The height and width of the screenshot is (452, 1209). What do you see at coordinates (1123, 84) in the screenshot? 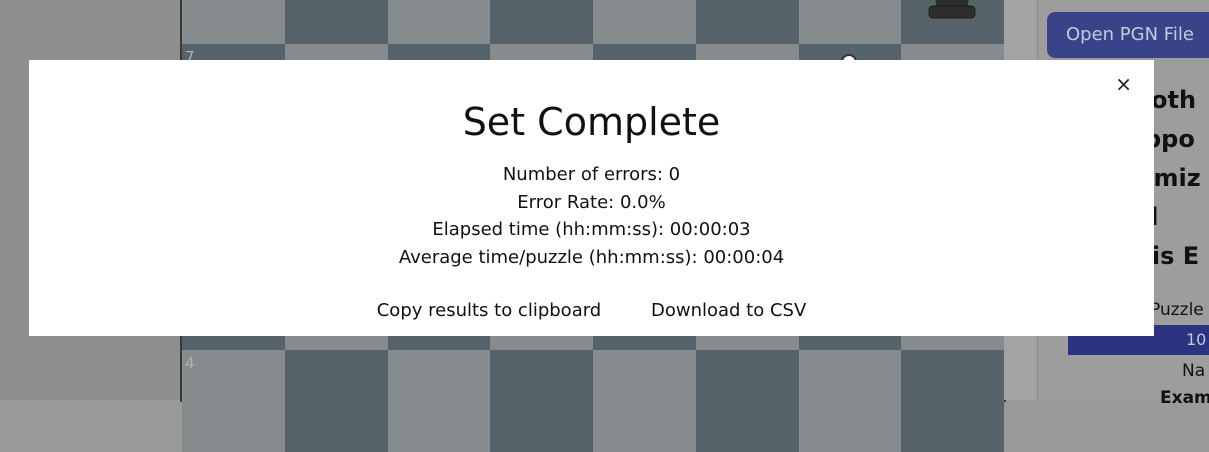
I see `close-icon: ×` at bounding box center [1123, 84].